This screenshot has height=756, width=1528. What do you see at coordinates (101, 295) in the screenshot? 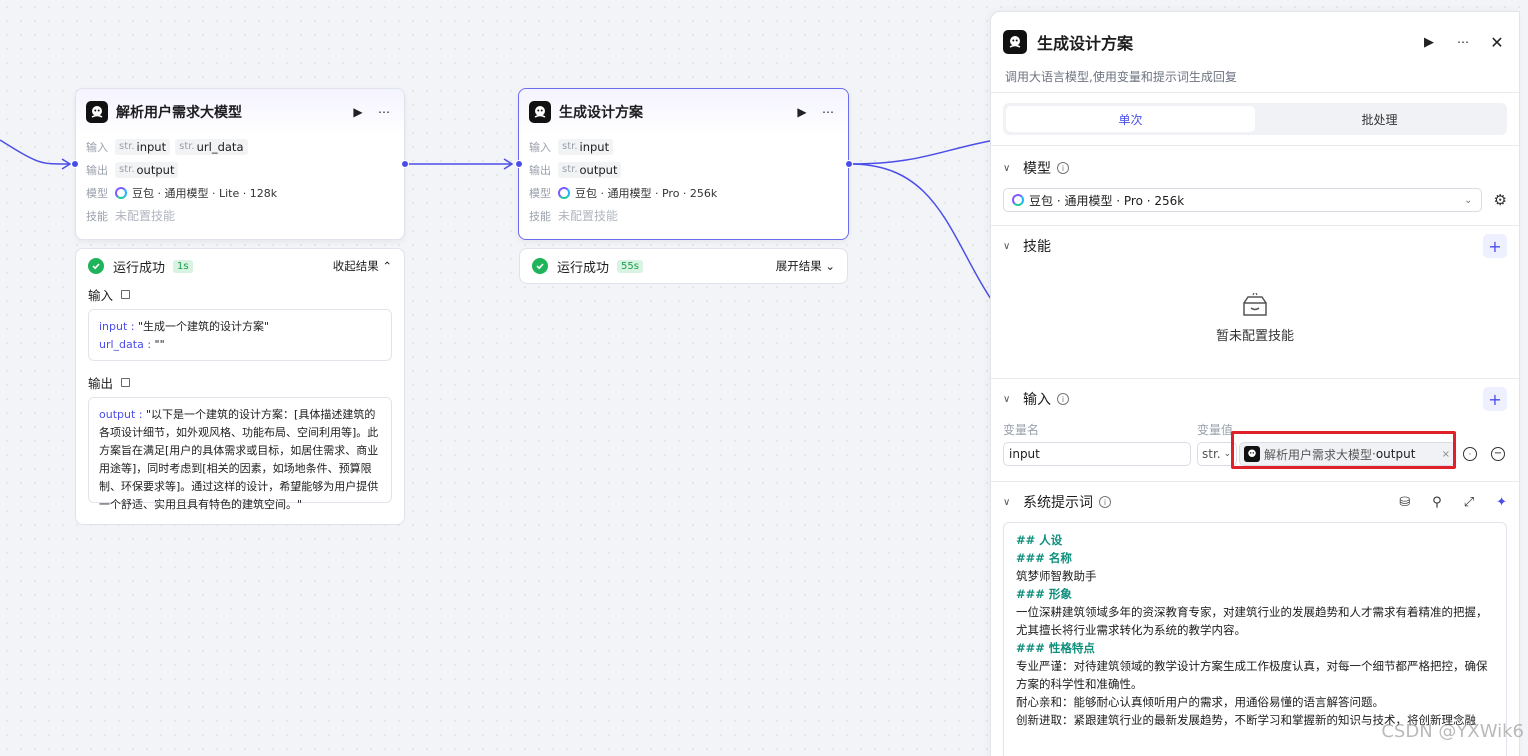
I see `section-label: 输入` at bounding box center [101, 295].